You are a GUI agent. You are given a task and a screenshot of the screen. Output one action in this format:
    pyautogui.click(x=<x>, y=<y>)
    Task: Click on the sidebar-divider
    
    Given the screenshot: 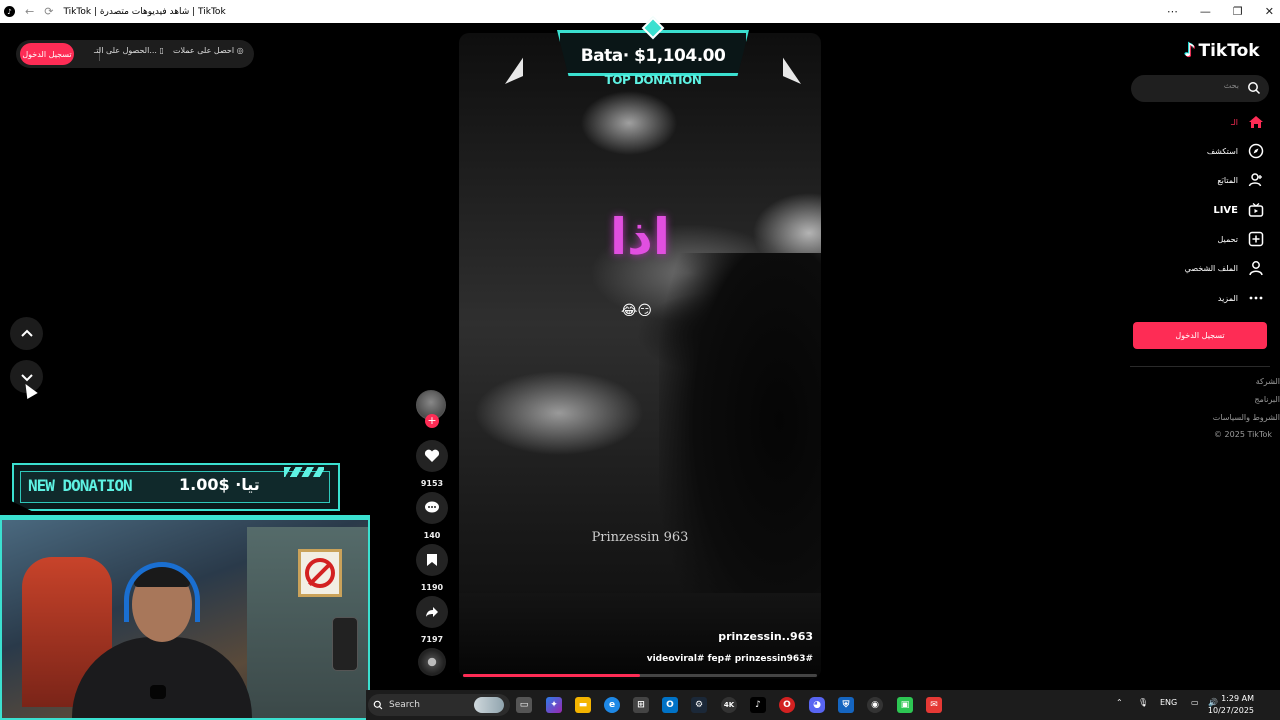 What is the action you would take?
    pyautogui.click(x=1200, y=366)
    